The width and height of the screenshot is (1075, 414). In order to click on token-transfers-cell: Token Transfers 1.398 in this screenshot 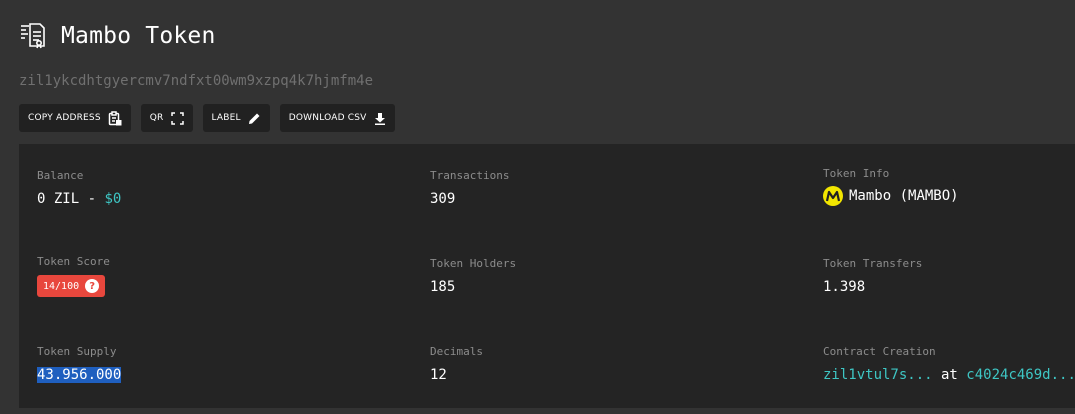, I will do `click(872, 276)`.